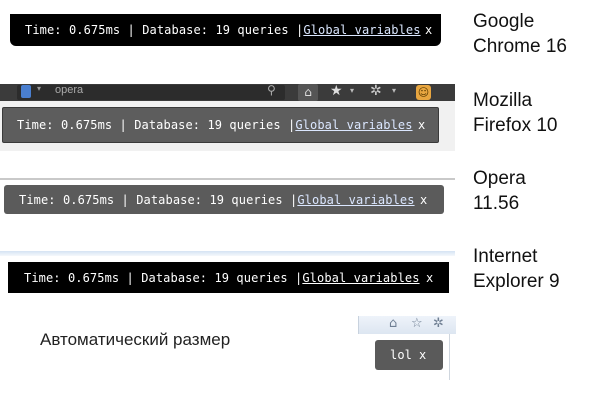 This screenshot has width=600, height=406. Describe the element at coordinates (515, 113) in the screenshot. I see `browser-label-firefox: Mozilla Firefox 10` at that location.